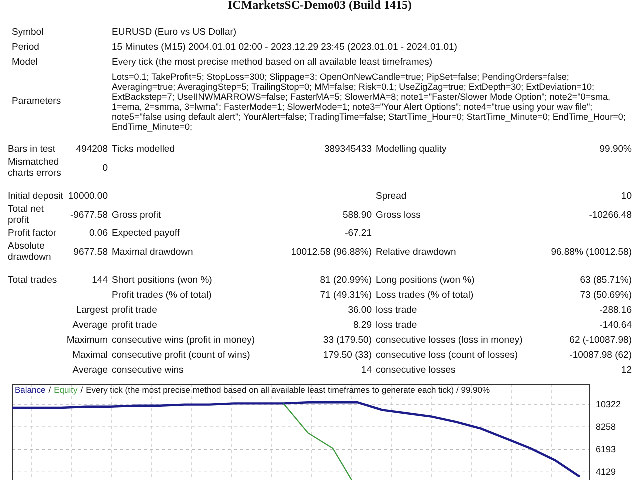 The height and width of the screenshot is (480, 640). What do you see at coordinates (90, 253) in the screenshot?
I see `stat-value: 9677.58` at bounding box center [90, 253].